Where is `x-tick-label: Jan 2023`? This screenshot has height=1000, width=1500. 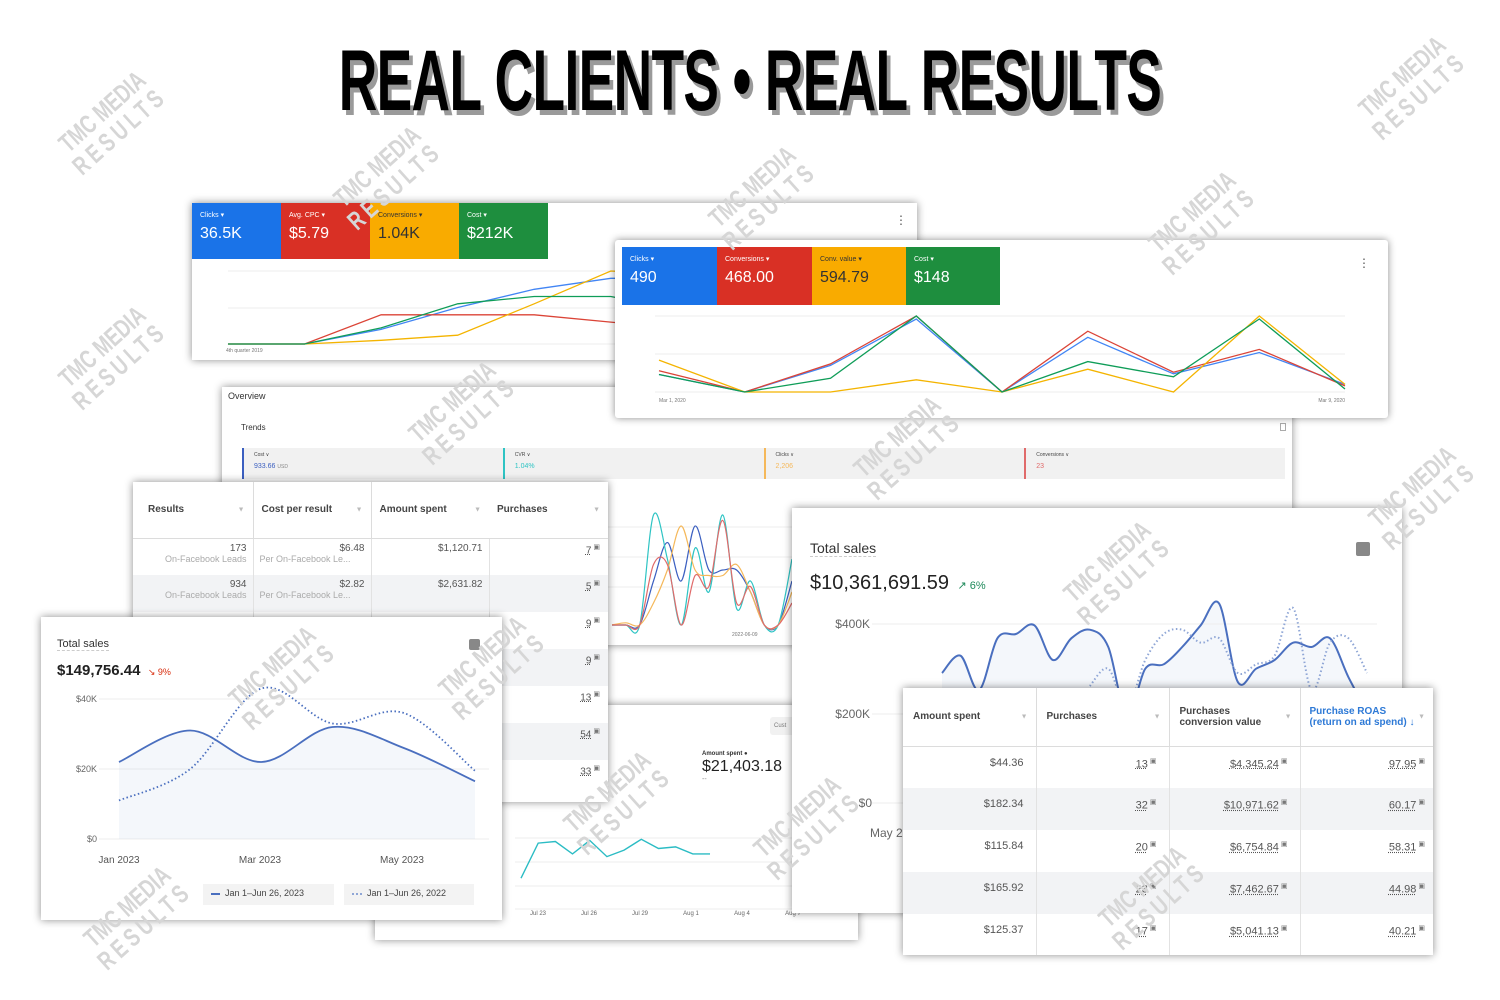
x-tick-label: Jan 2023 is located at coordinates (119, 860).